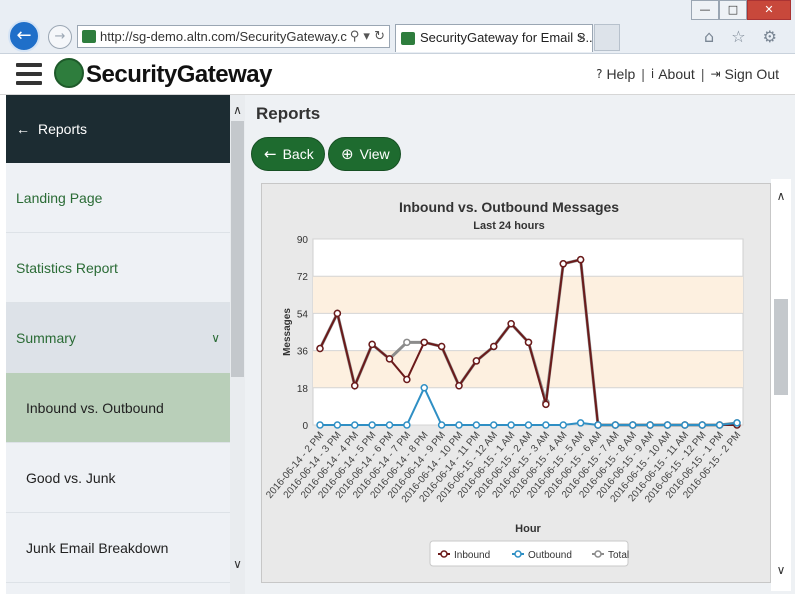 This screenshot has width=795, height=594. I want to click on y-tick-label: 54, so click(303, 314).